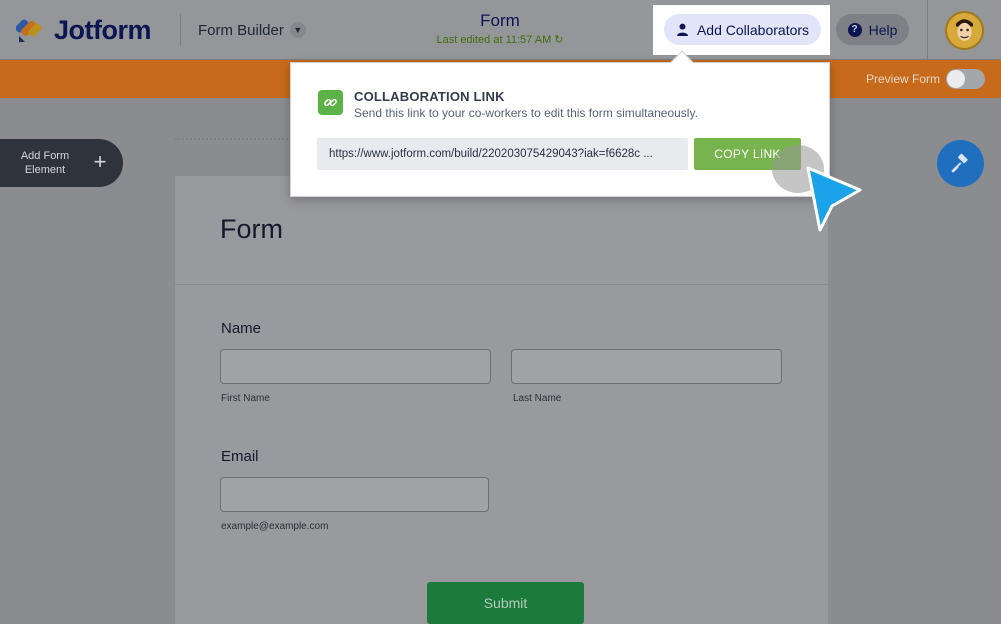  I want to click on name-label: Name, so click(241, 328).